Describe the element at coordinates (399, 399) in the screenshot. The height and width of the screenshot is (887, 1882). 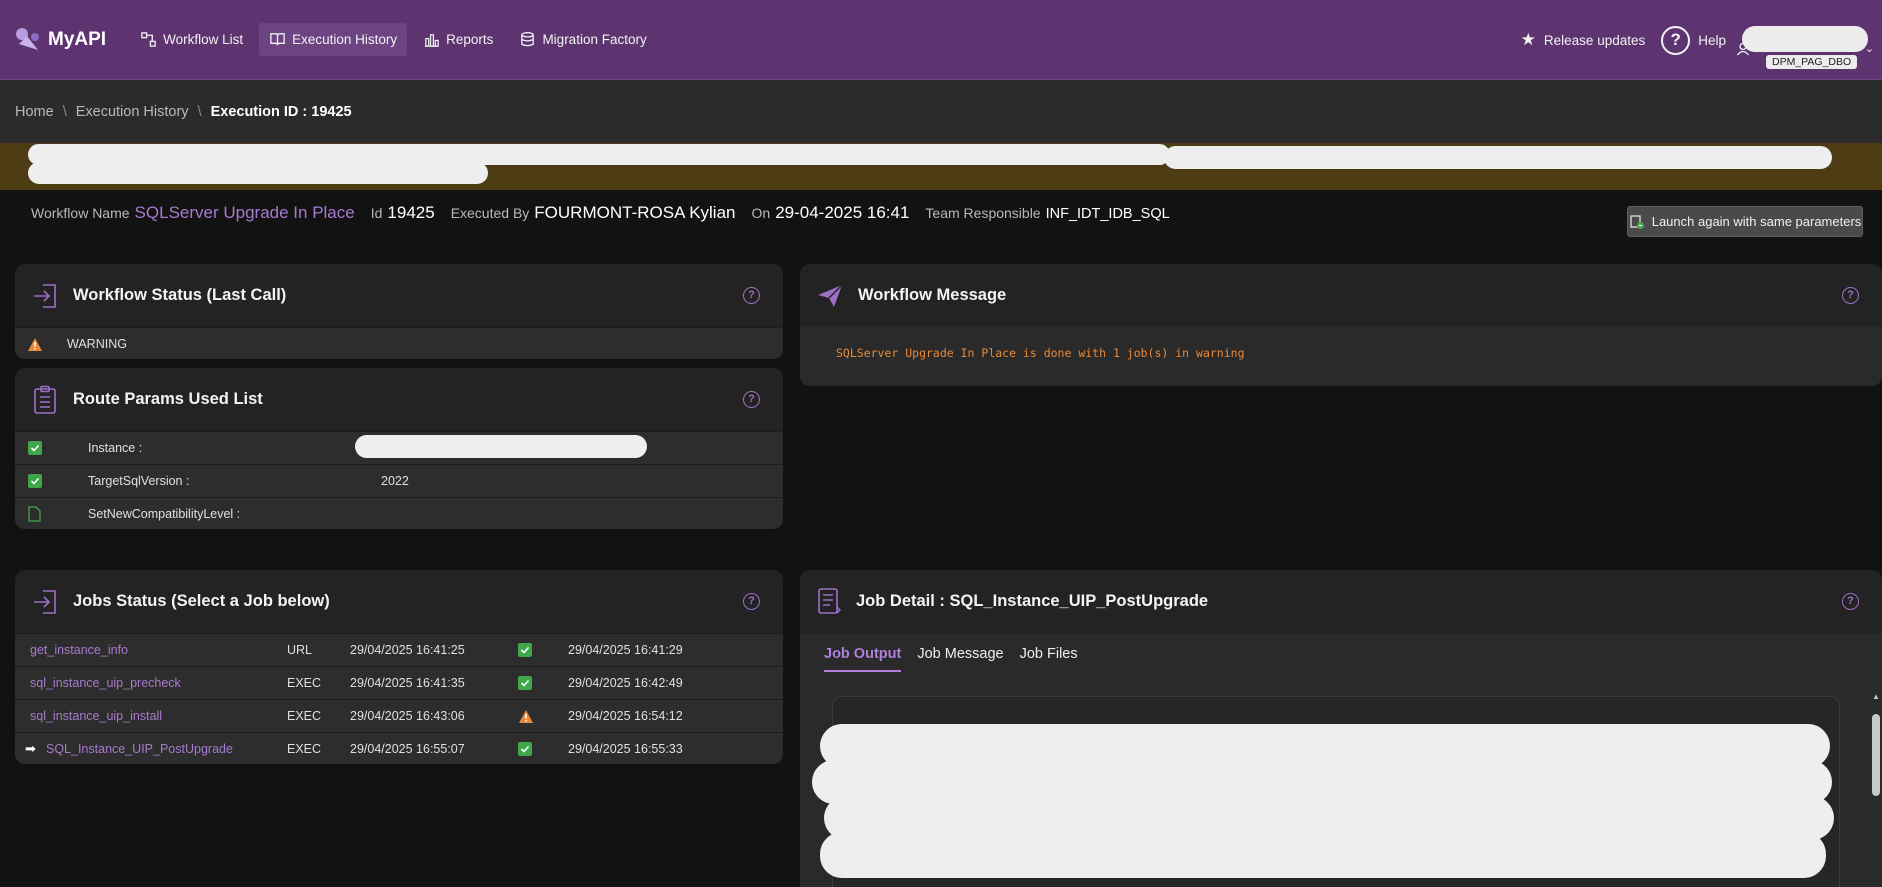
I see `panel-header: Route Params Used List ?` at that location.